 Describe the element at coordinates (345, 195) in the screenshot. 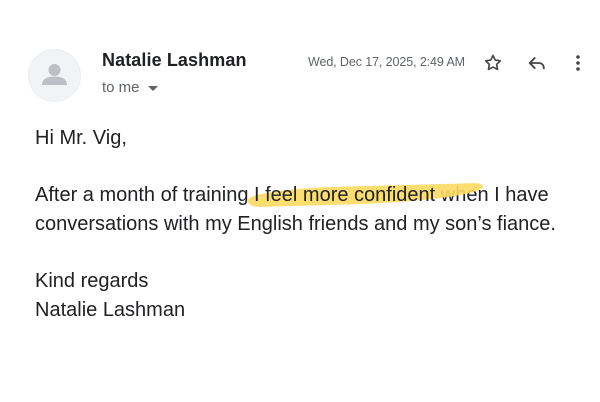

I see `highlighted-text: I feel more confident` at that location.